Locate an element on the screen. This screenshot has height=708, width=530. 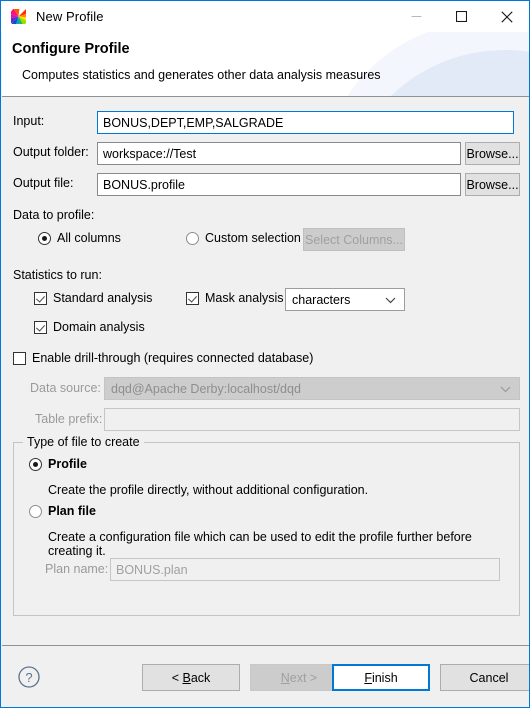
output-file-row: Output file: is located at coordinates (53, 183).